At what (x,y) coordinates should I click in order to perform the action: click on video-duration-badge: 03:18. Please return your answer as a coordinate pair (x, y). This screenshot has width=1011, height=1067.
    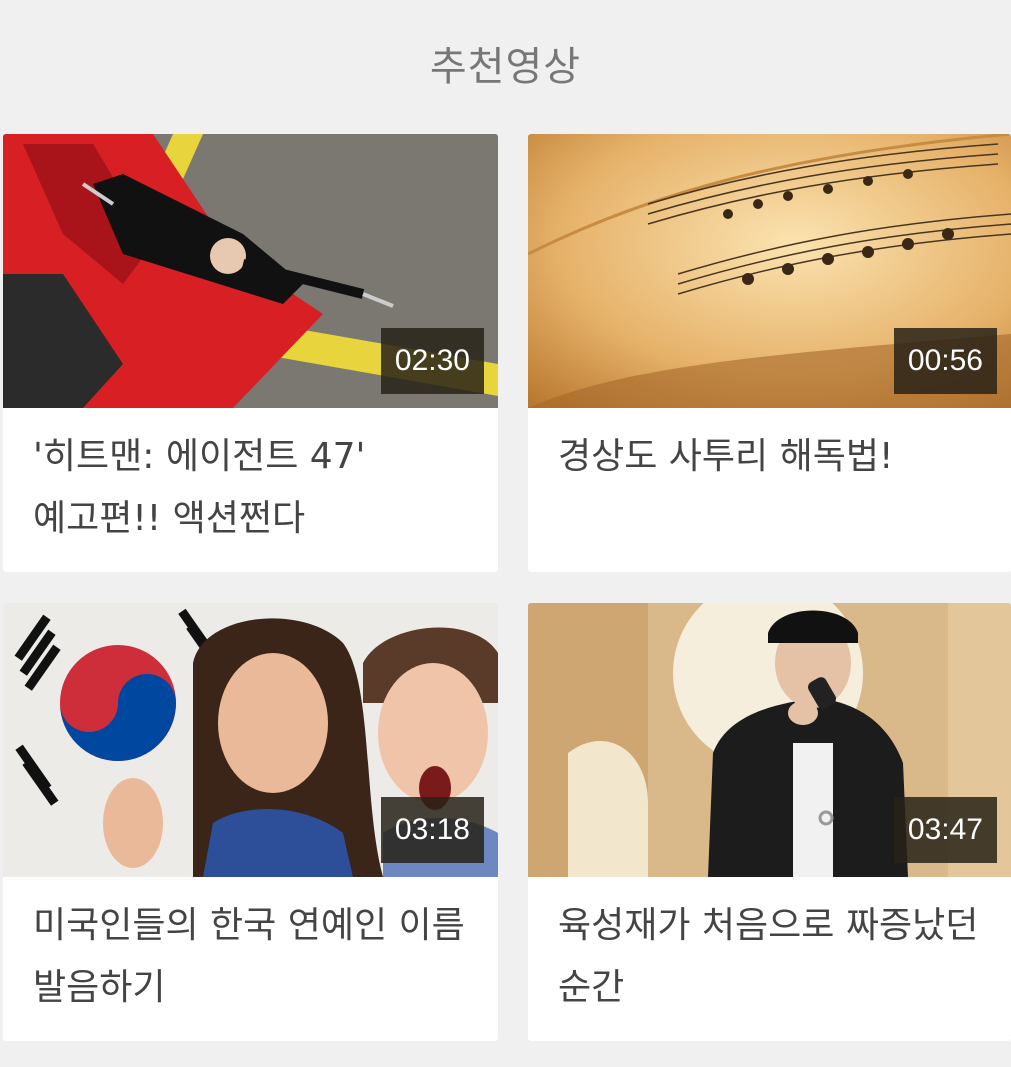
    Looking at the image, I should click on (432, 830).